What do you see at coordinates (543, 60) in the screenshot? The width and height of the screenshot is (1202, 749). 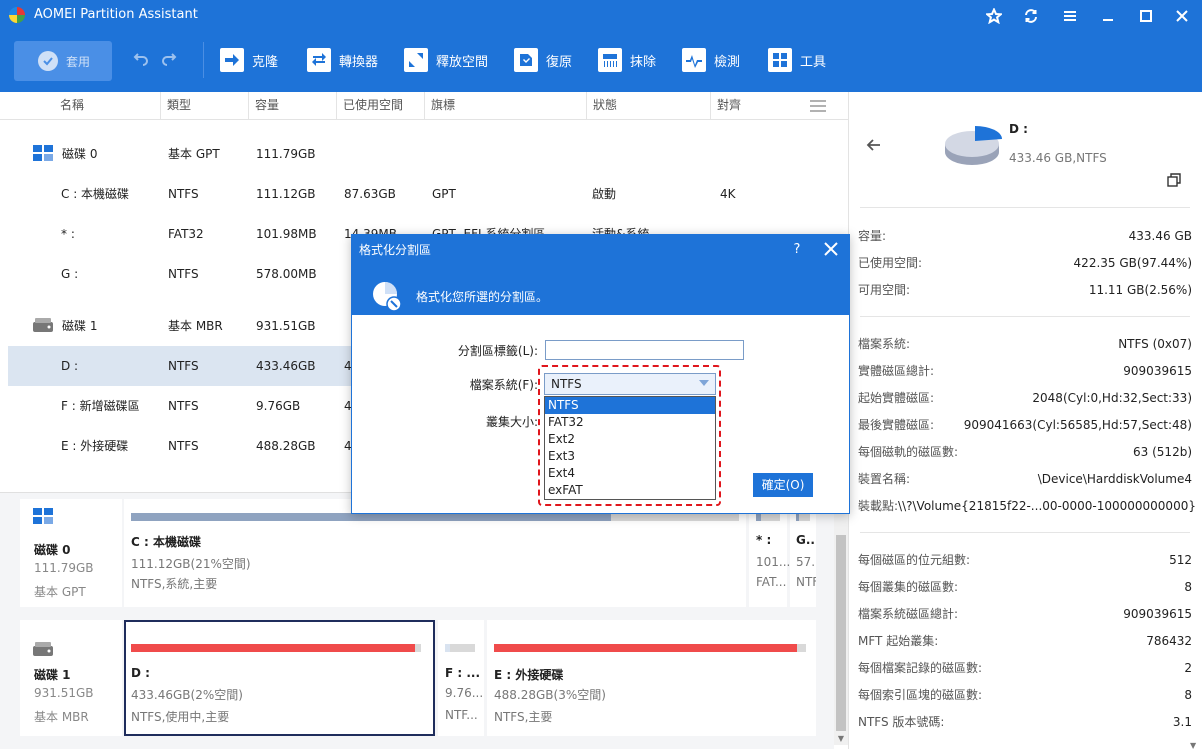 I see `tool-recovery: 復原` at bounding box center [543, 60].